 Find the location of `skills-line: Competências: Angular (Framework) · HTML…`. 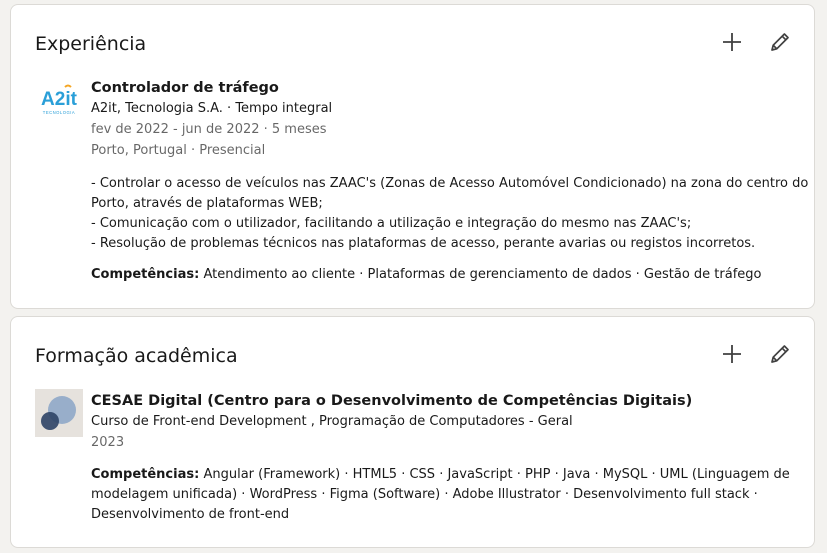

skills-line: Competências: Angular (Framework) · HTML… is located at coordinates (442, 495).